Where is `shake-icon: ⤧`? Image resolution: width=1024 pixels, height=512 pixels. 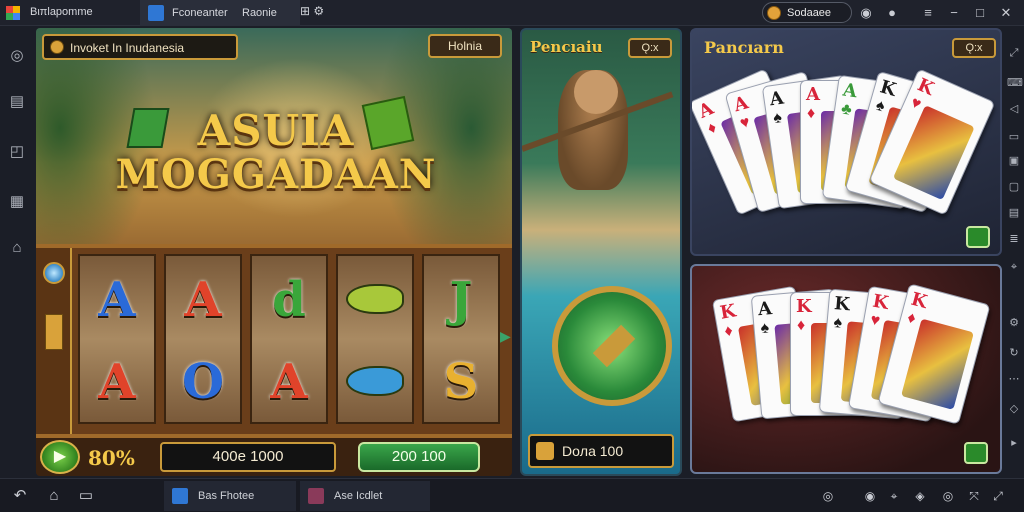 shake-icon: ⤧ is located at coordinates (974, 496).